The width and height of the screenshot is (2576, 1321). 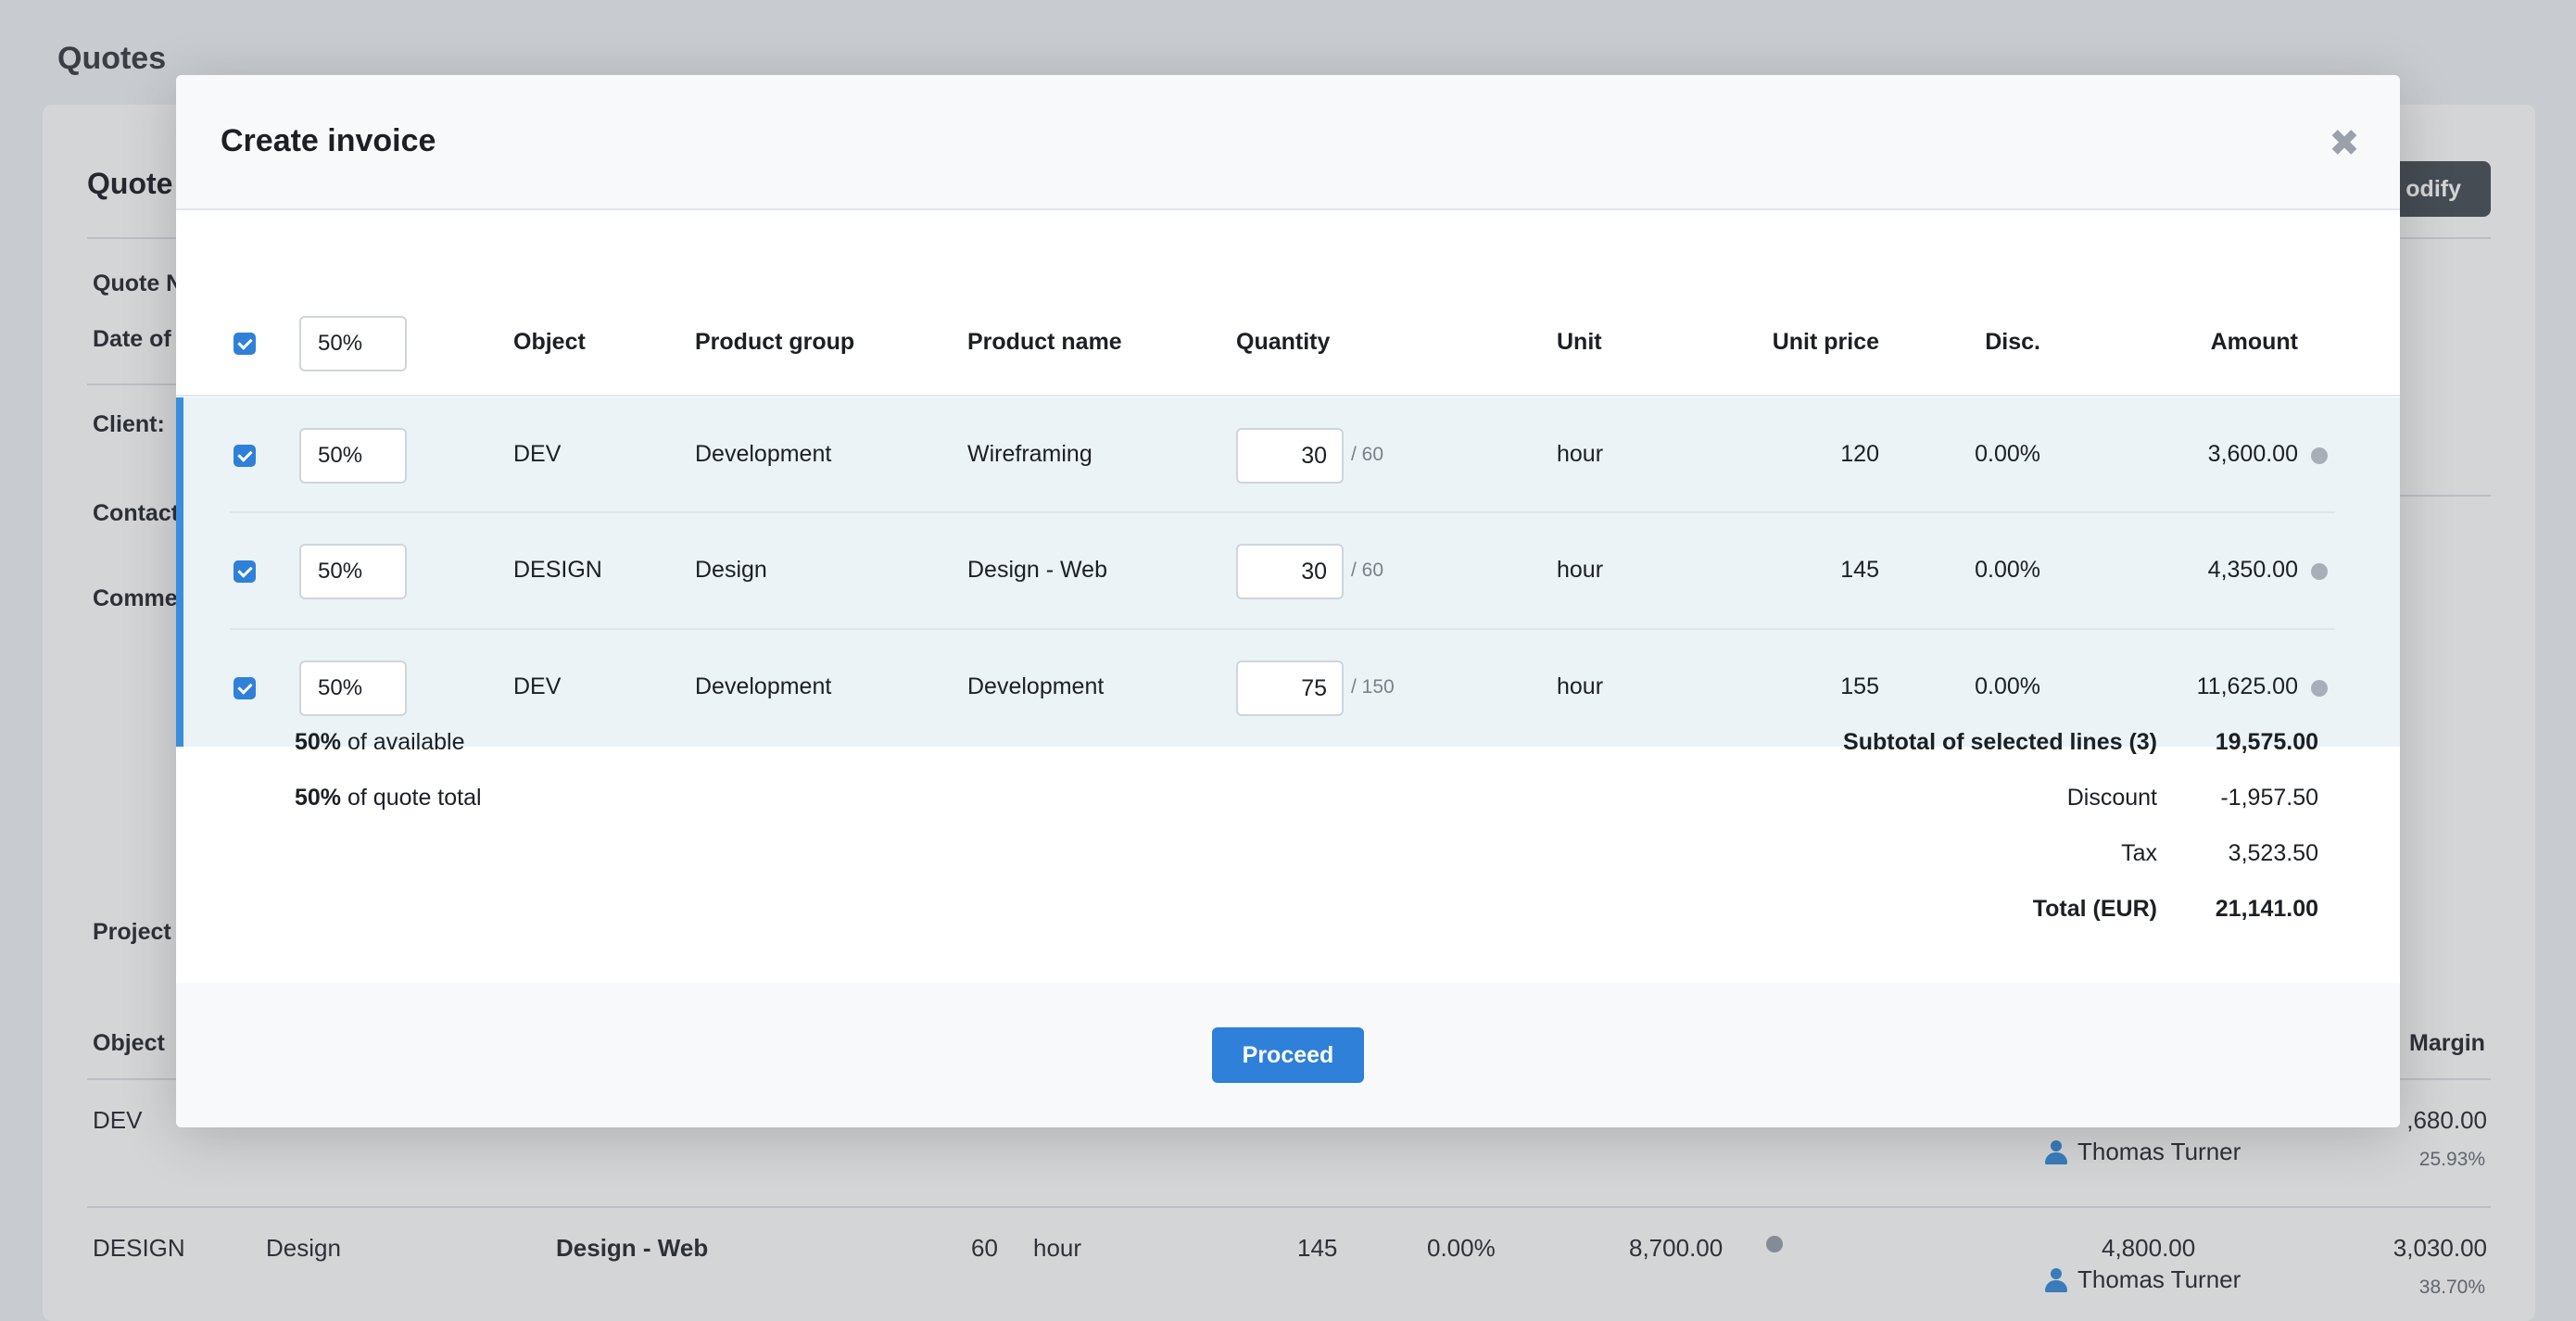 I want to click on line-product-group: Design, so click(x=731, y=570).